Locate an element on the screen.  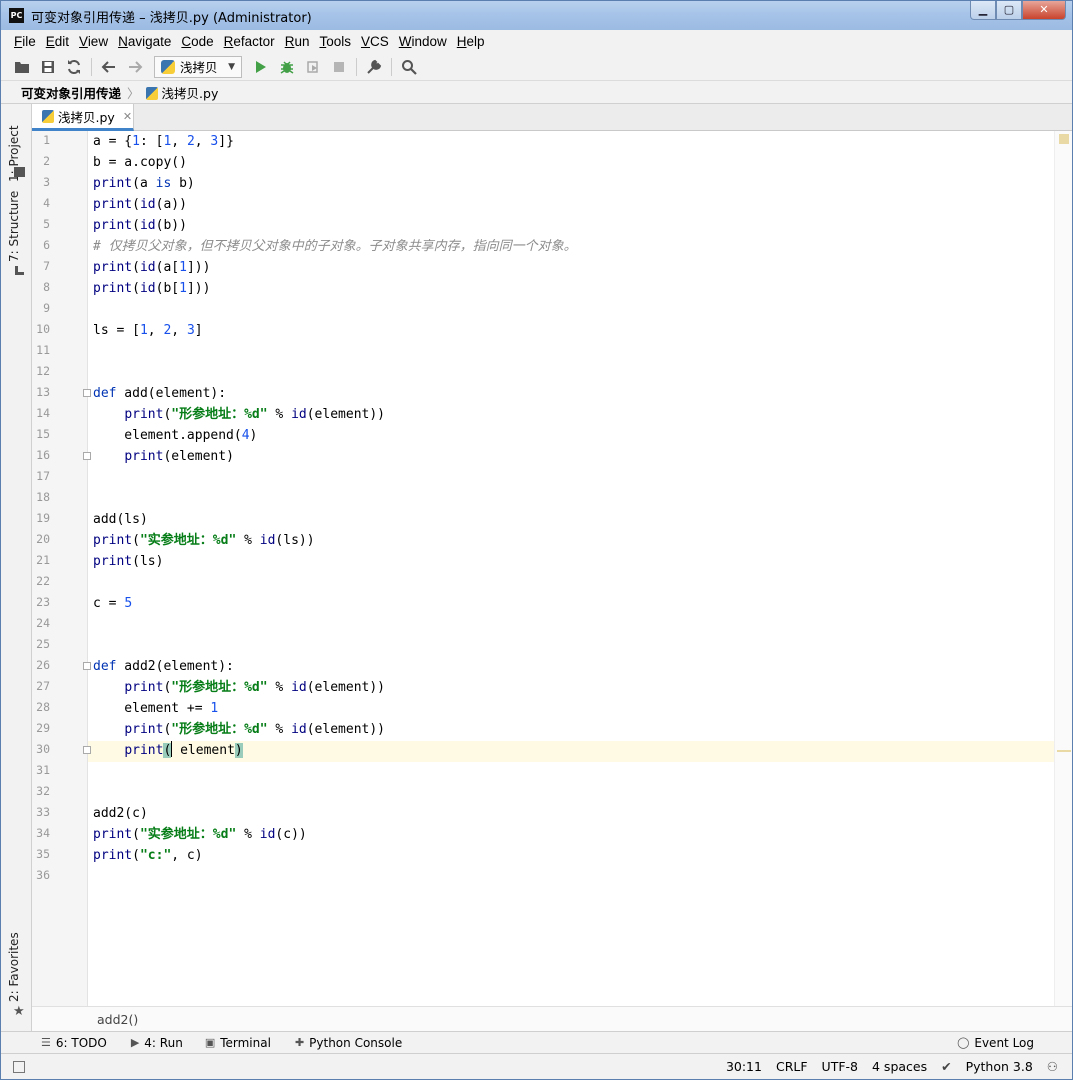
code-line: a = {1: [1, 2, 3]} is located at coordinates (163, 141).